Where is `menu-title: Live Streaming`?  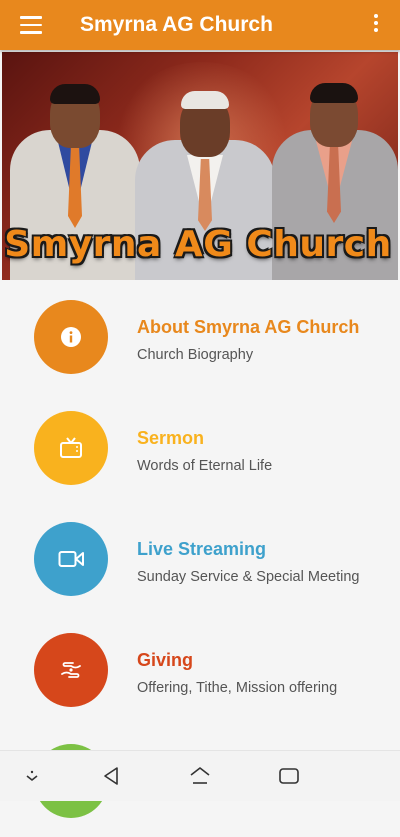
menu-title: Live Streaming is located at coordinates (202, 549).